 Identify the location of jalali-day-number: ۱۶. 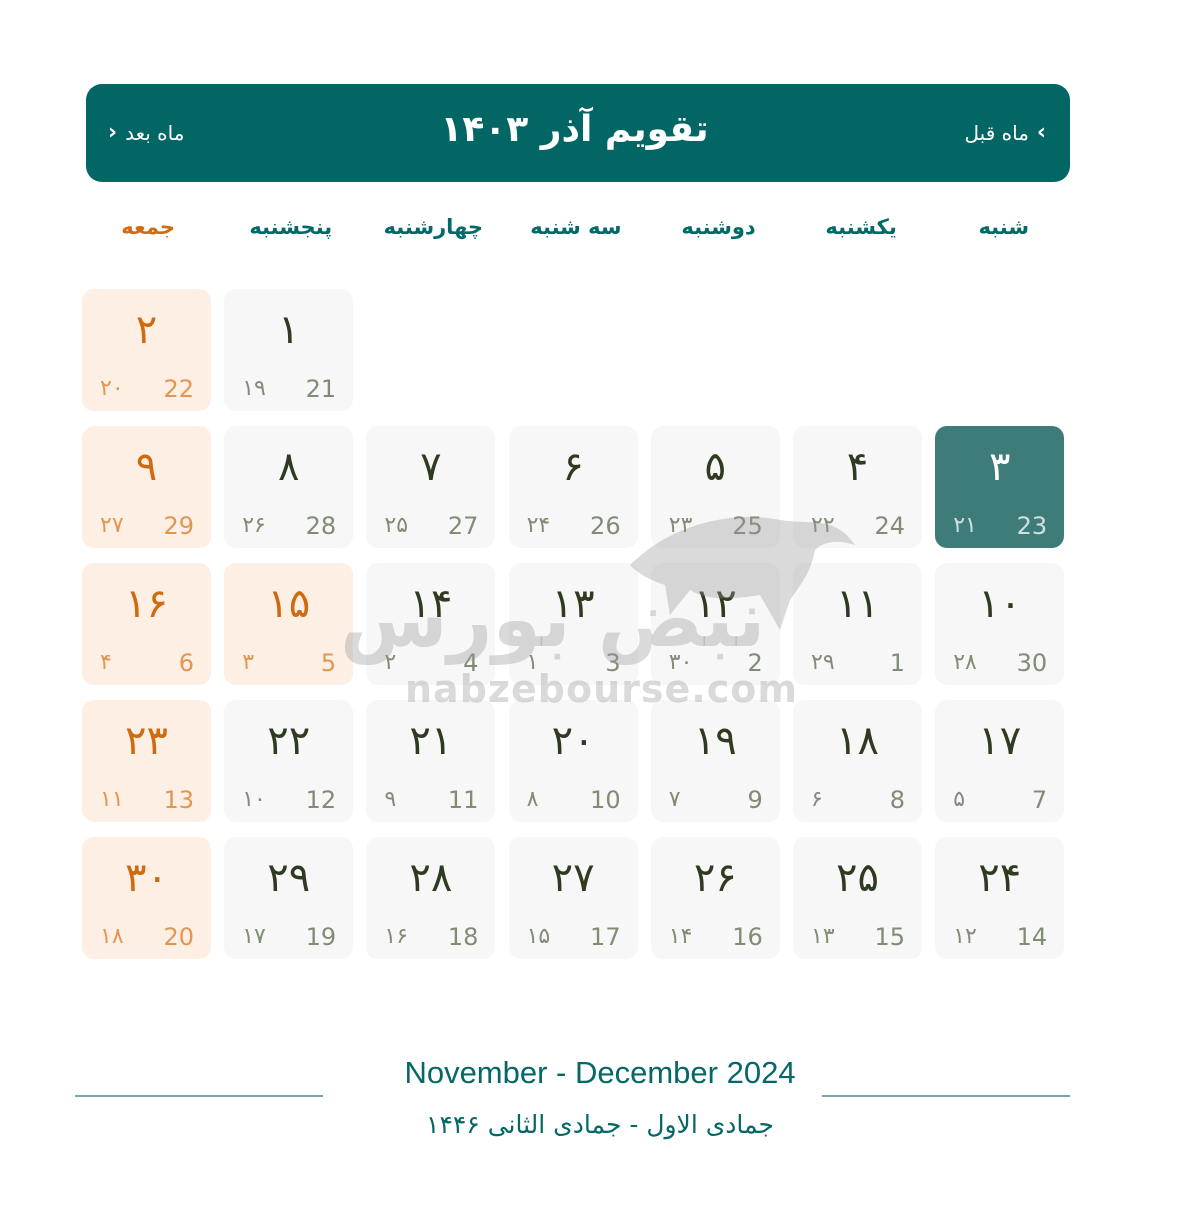
(146, 604).